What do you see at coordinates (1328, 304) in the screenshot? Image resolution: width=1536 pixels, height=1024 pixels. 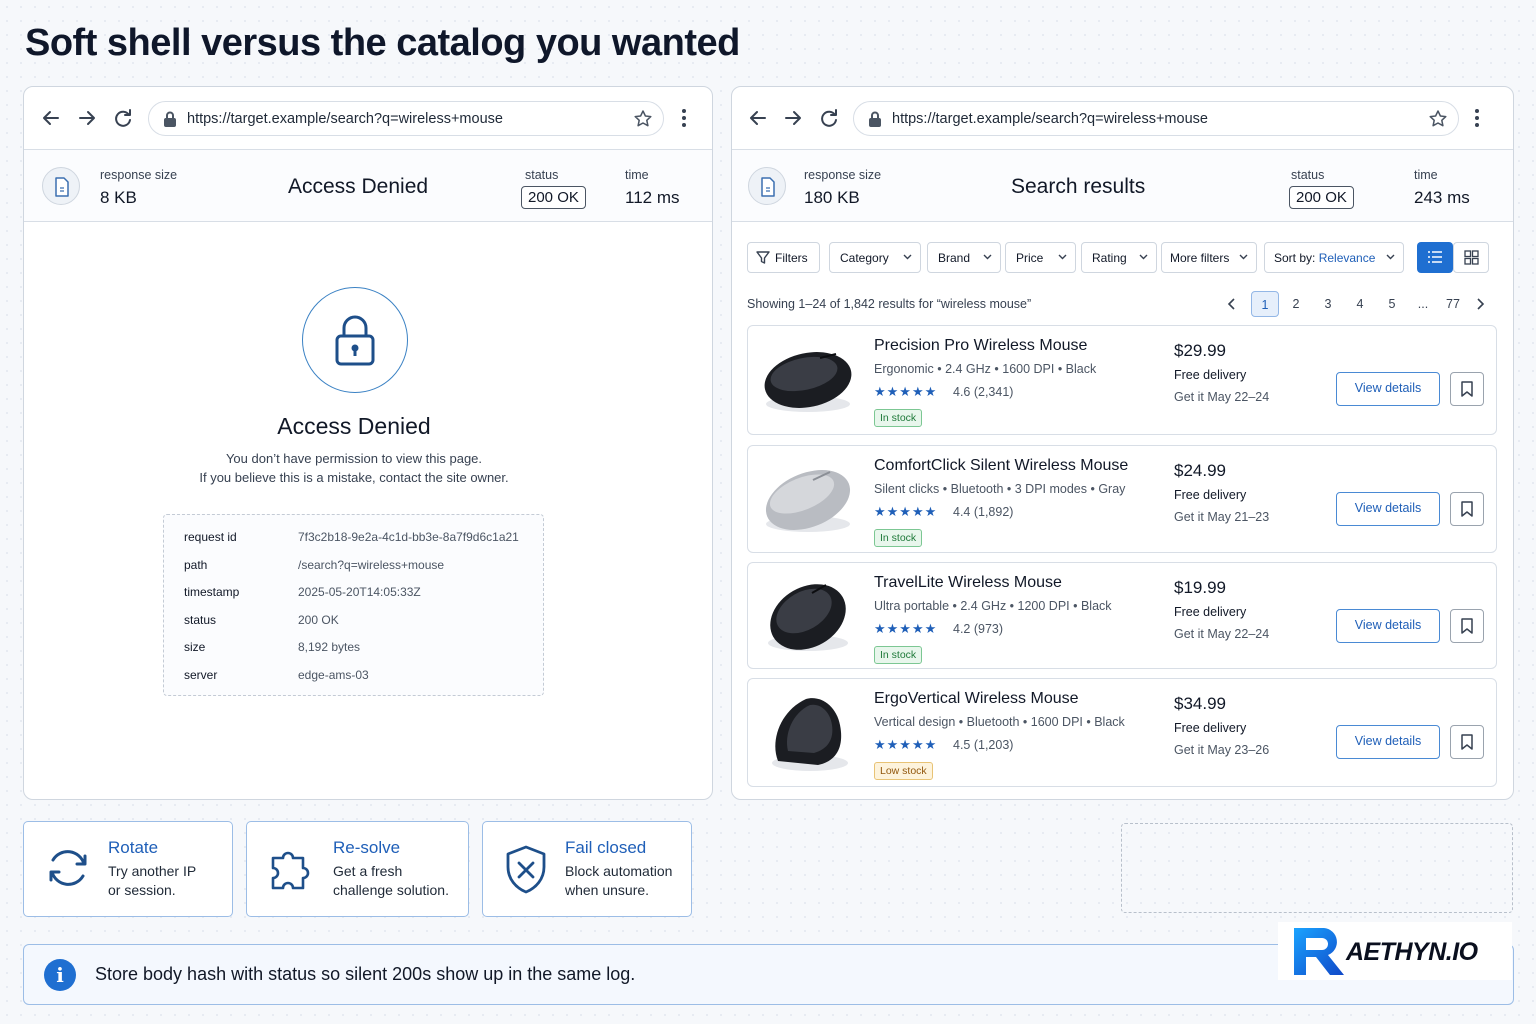 I see `page-3: 3` at bounding box center [1328, 304].